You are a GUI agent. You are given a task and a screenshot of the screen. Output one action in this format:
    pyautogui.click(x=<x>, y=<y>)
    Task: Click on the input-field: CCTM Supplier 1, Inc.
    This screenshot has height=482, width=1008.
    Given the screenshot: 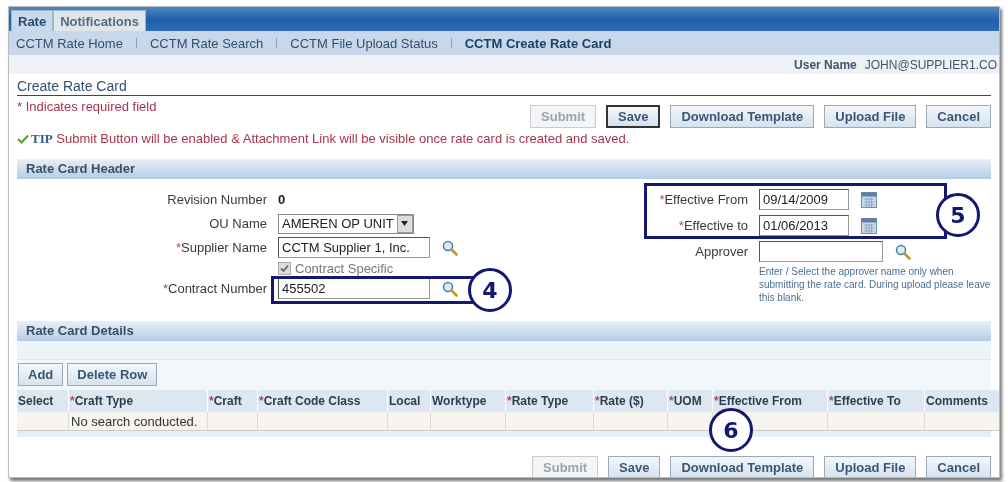 What is the action you would take?
    pyautogui.click(x=354, y=247)
    